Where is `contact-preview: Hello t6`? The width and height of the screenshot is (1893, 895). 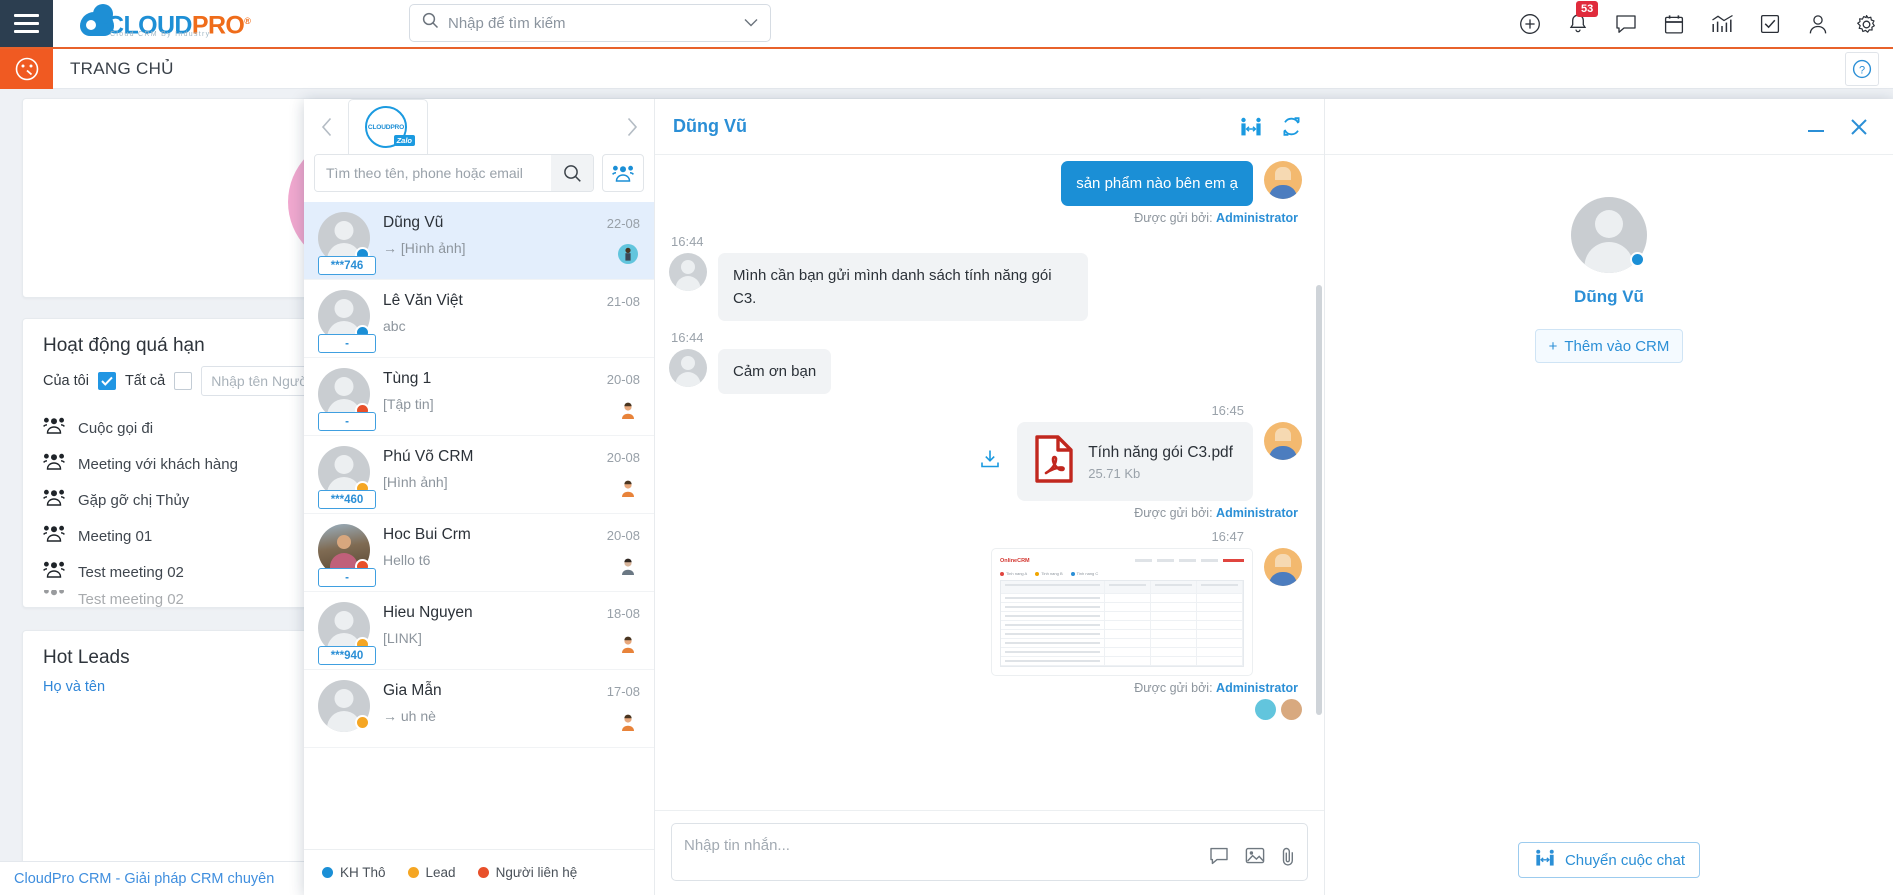 contact-preview: Hello t6 is located at coordinates (407, 560).